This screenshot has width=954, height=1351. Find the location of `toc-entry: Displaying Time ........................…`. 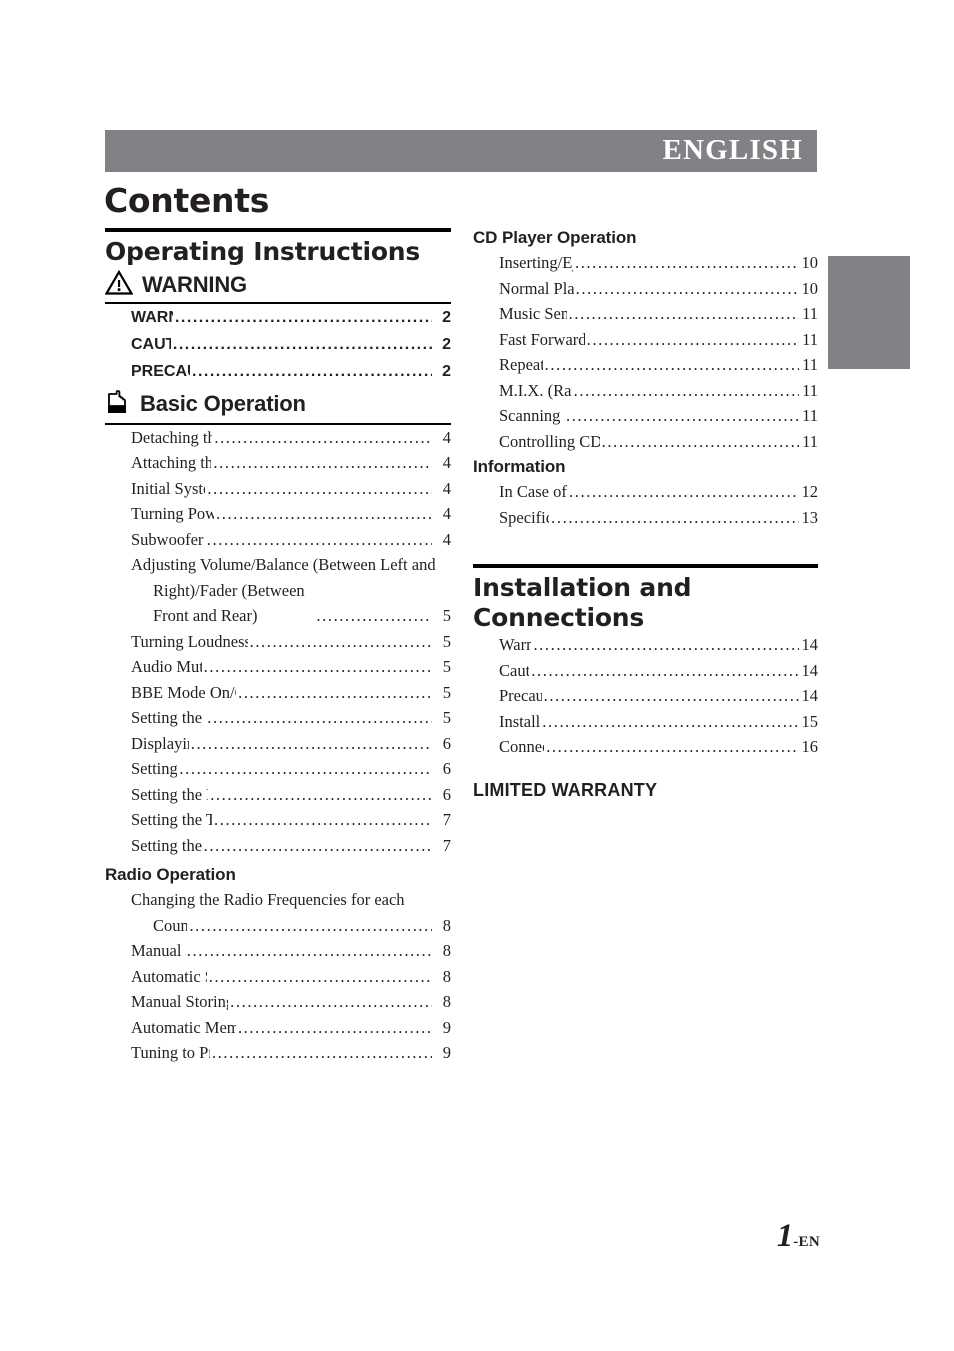

toc-entry: Displaying Time ........................… is located at coordinates (291, 744).